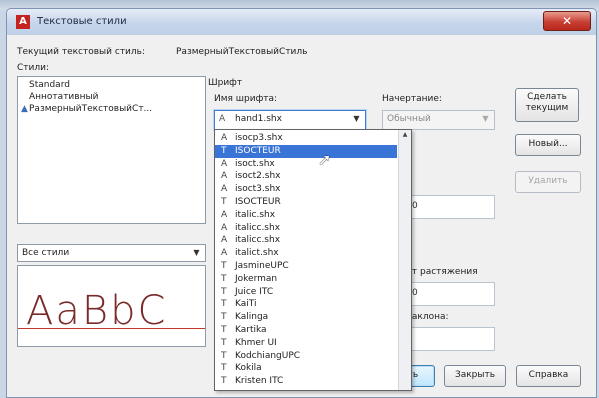 The width and height of the screenshot is (599, 398). What do you see at coordinates (259, 381) in the screenshot?
I see `font-list-item-label: Kristen ITC` at bounding box center [259, 381].